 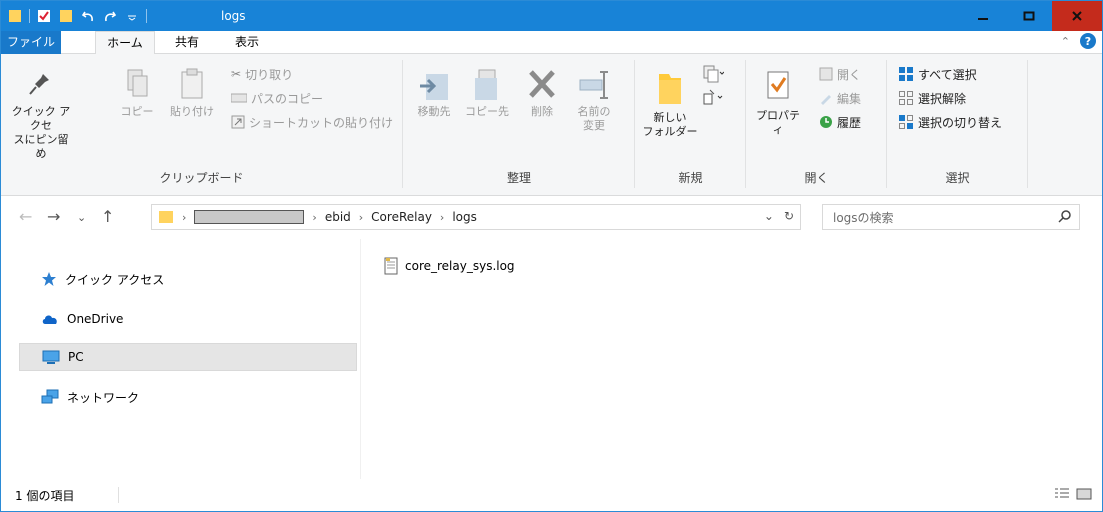 I want to click on close-button, so click(x=1077, y=16).